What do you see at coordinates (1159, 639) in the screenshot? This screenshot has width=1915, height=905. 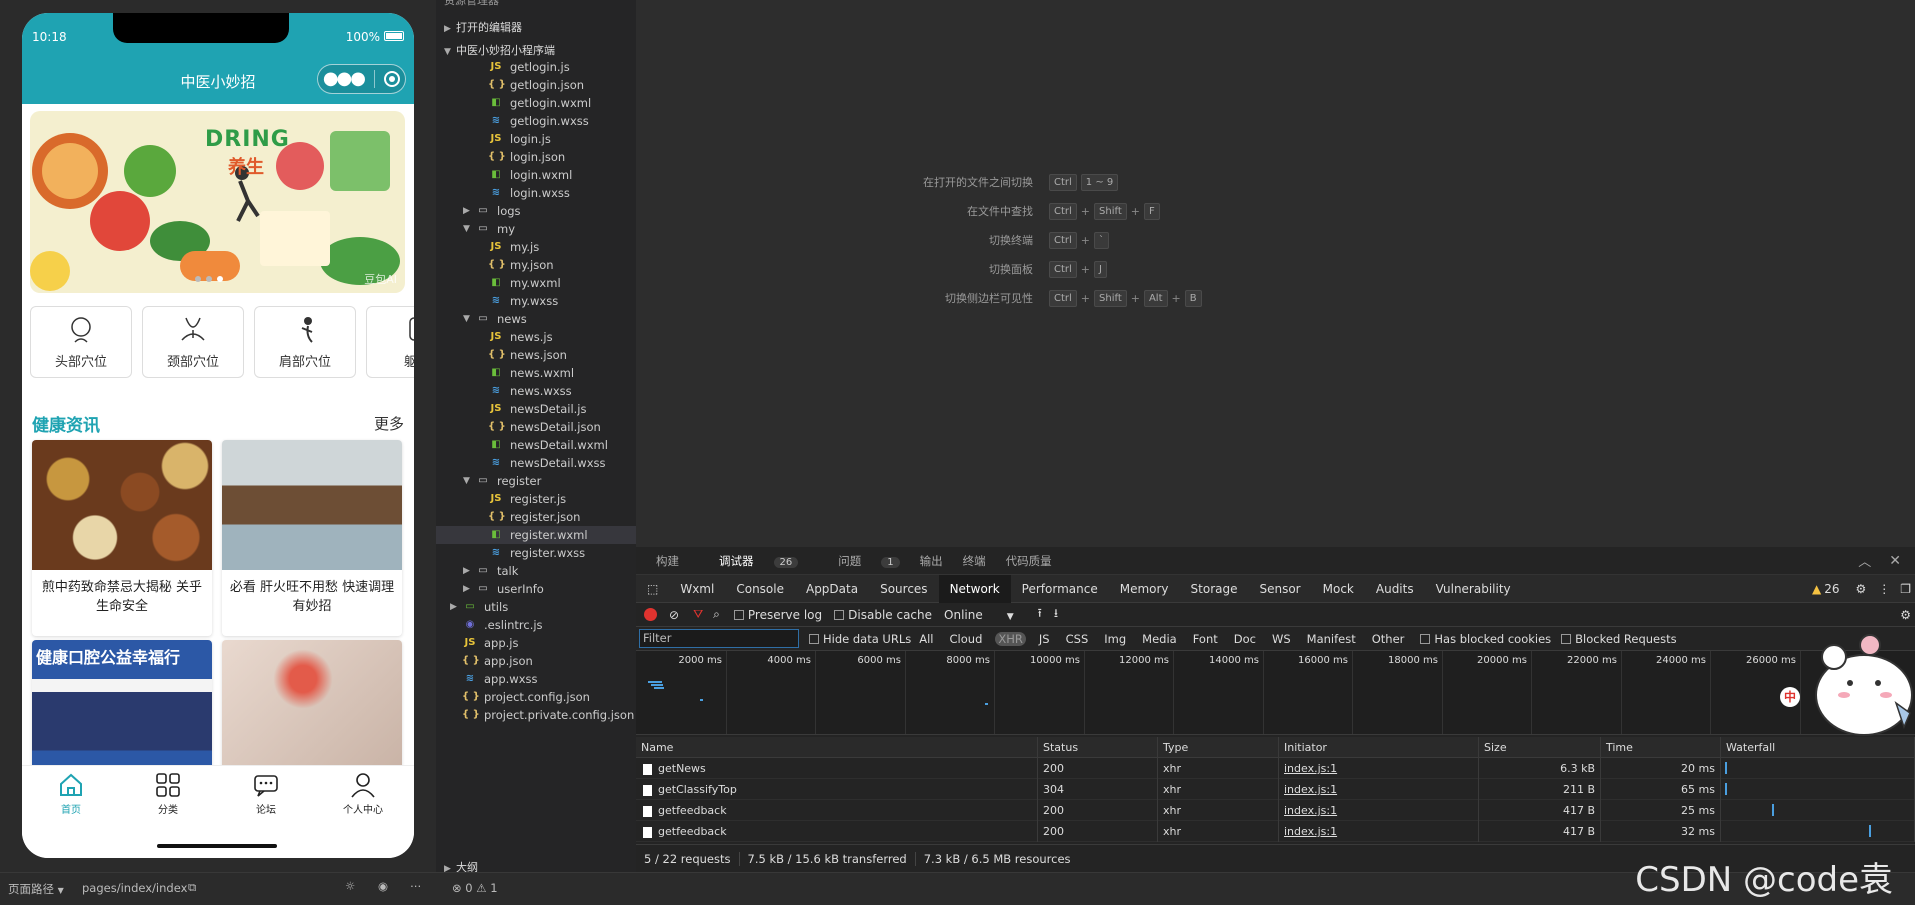 I see `type-filter-media: Media` at bounding box center [1159, 639].